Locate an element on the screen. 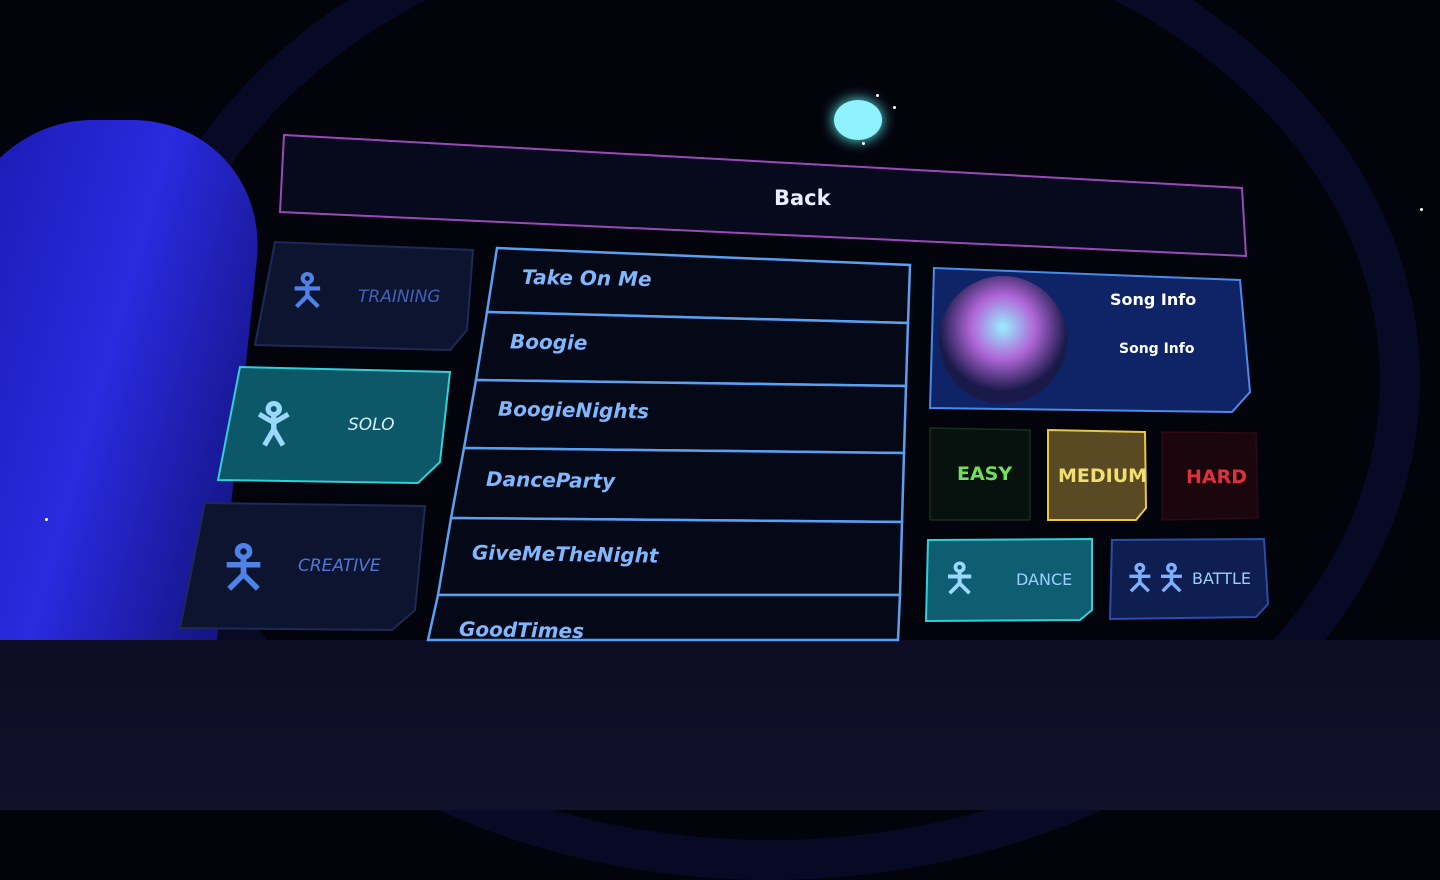 Image resolution: width=1440 pixels, height=880 pixels. song-item: GoodTimes is located at coordinates (521, 629).